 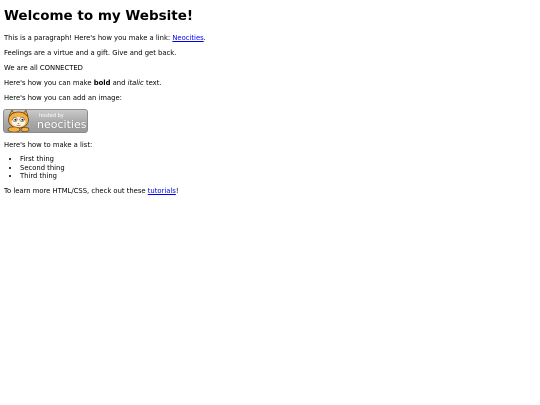 I want to click on image-intro-paragraph: Here's how you can add an image:, so click(x=63, y=98).